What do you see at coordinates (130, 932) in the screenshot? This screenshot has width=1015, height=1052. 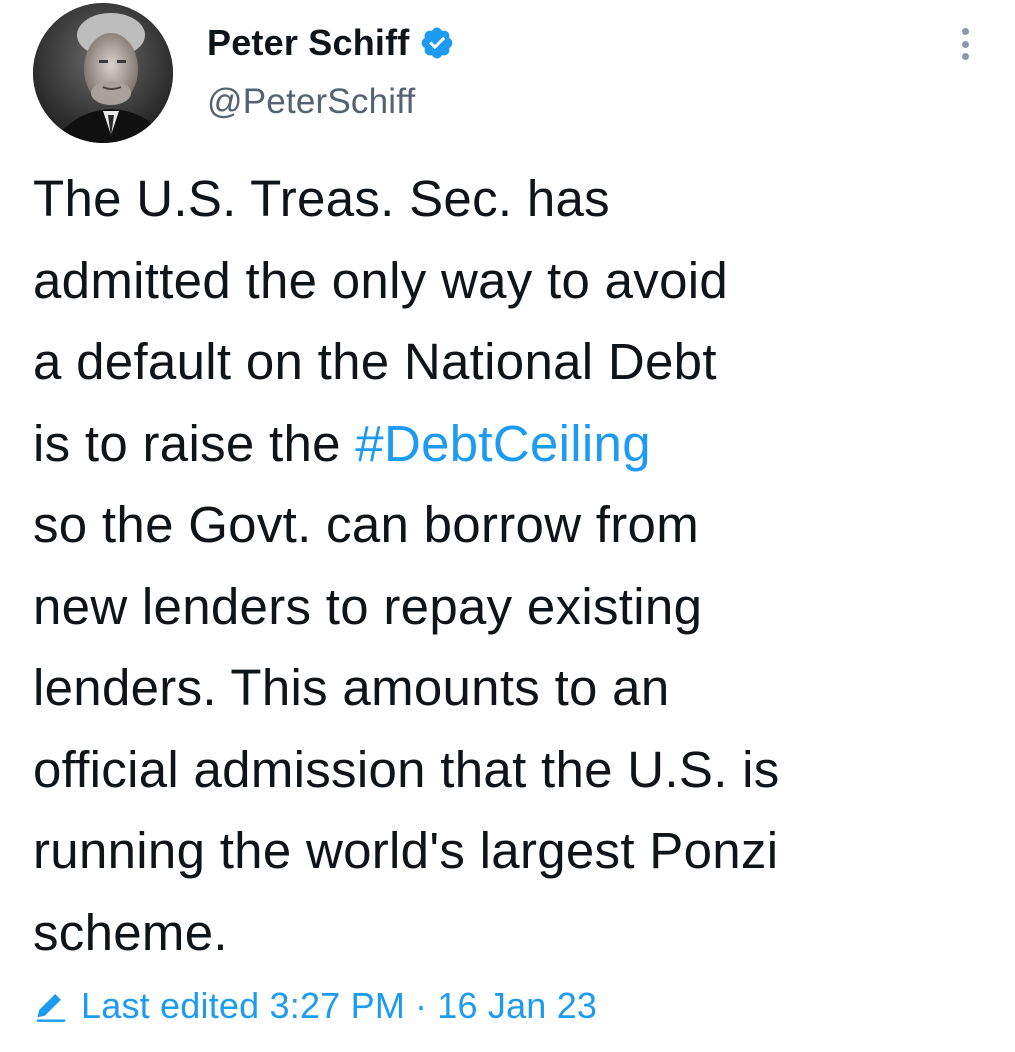 I see `tweet-line: scheme.` at bounding box center [130, 932].